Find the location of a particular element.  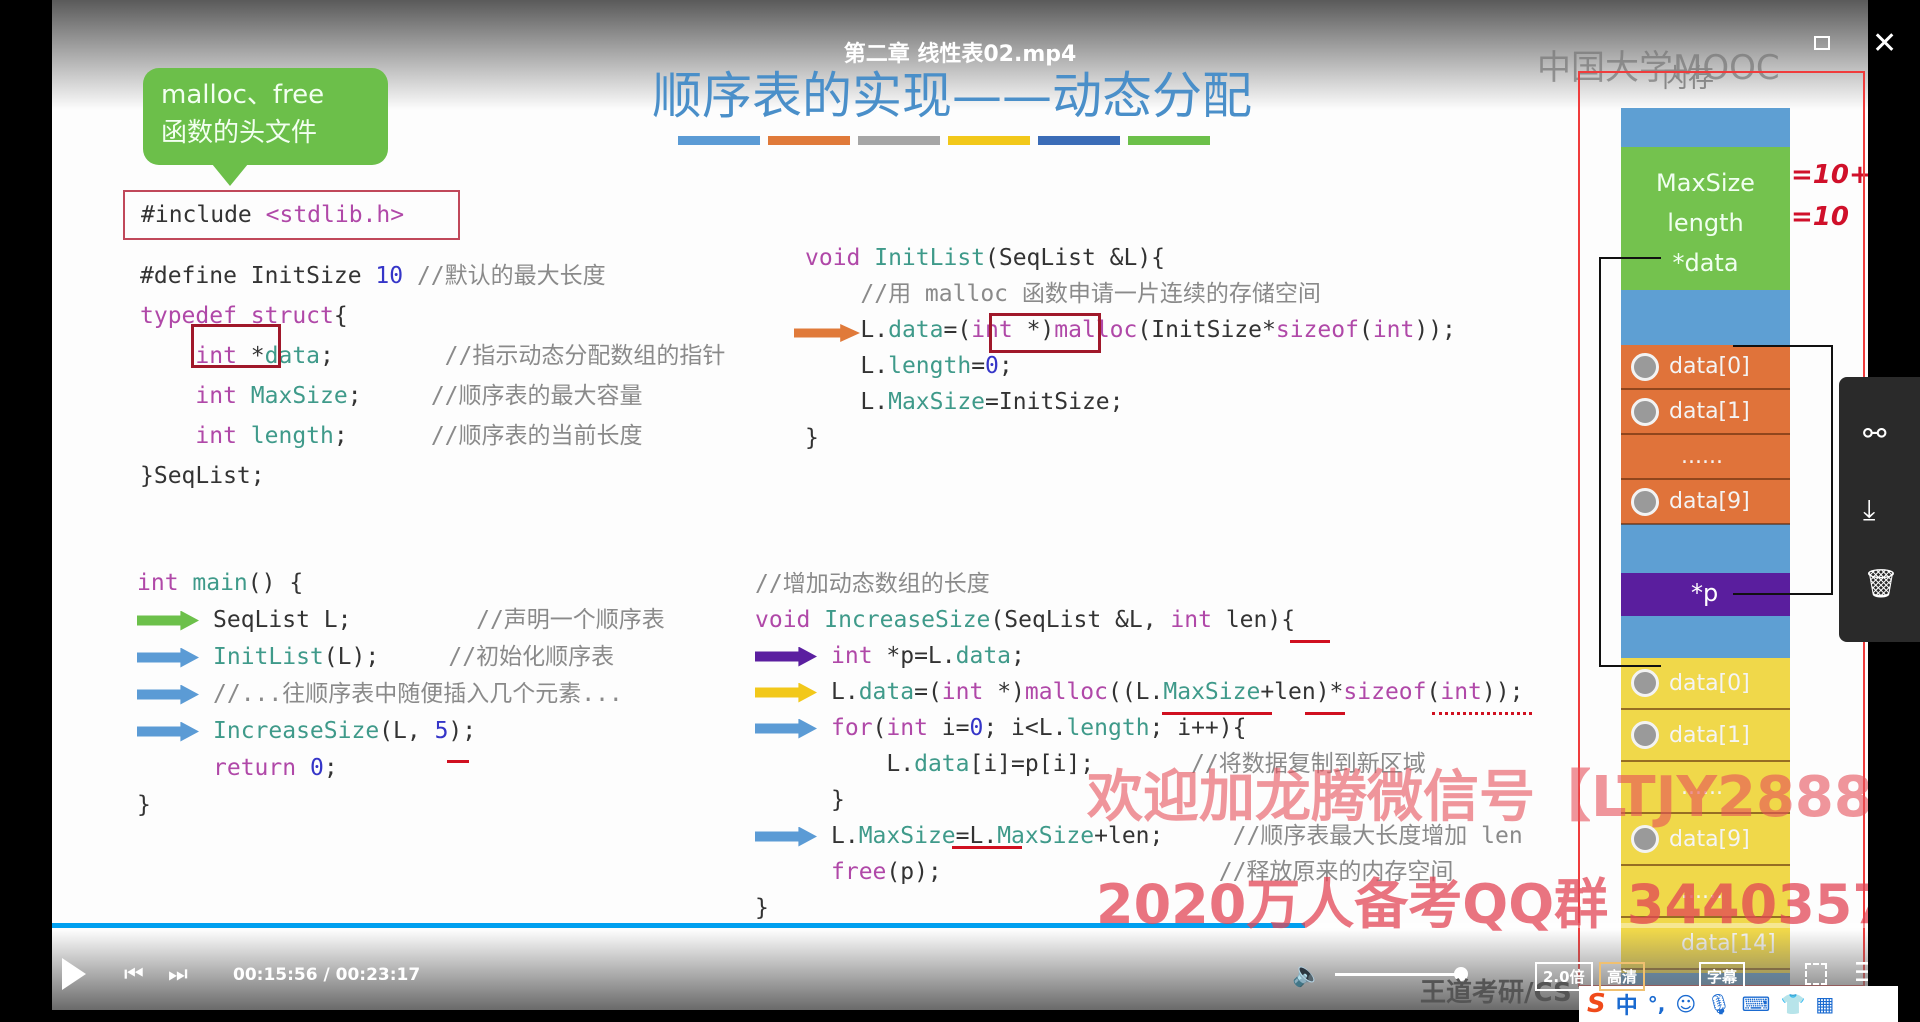

code-token: length is located at coordinates (1108, 728).